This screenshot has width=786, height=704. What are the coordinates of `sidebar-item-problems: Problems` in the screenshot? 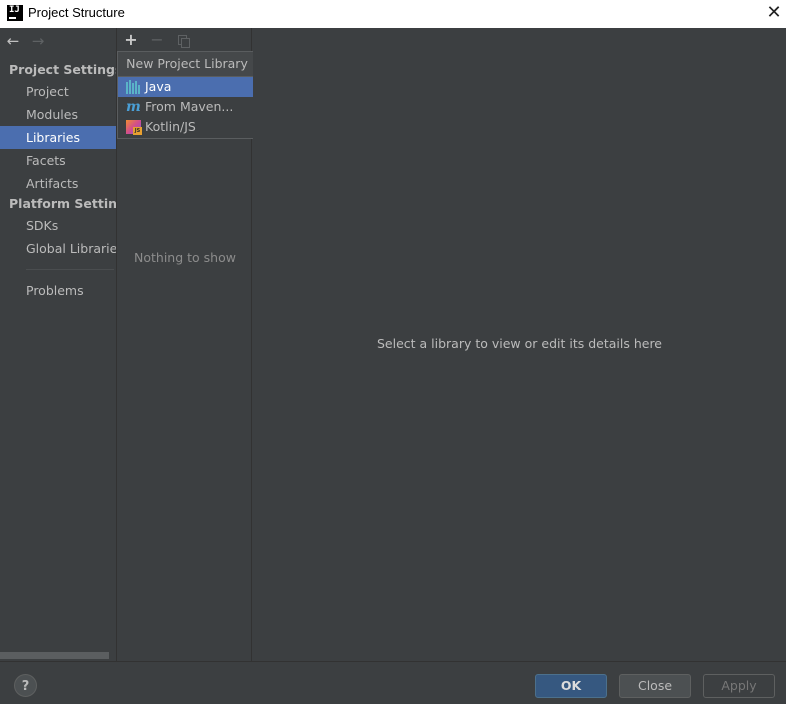 It's located at (58, 290).